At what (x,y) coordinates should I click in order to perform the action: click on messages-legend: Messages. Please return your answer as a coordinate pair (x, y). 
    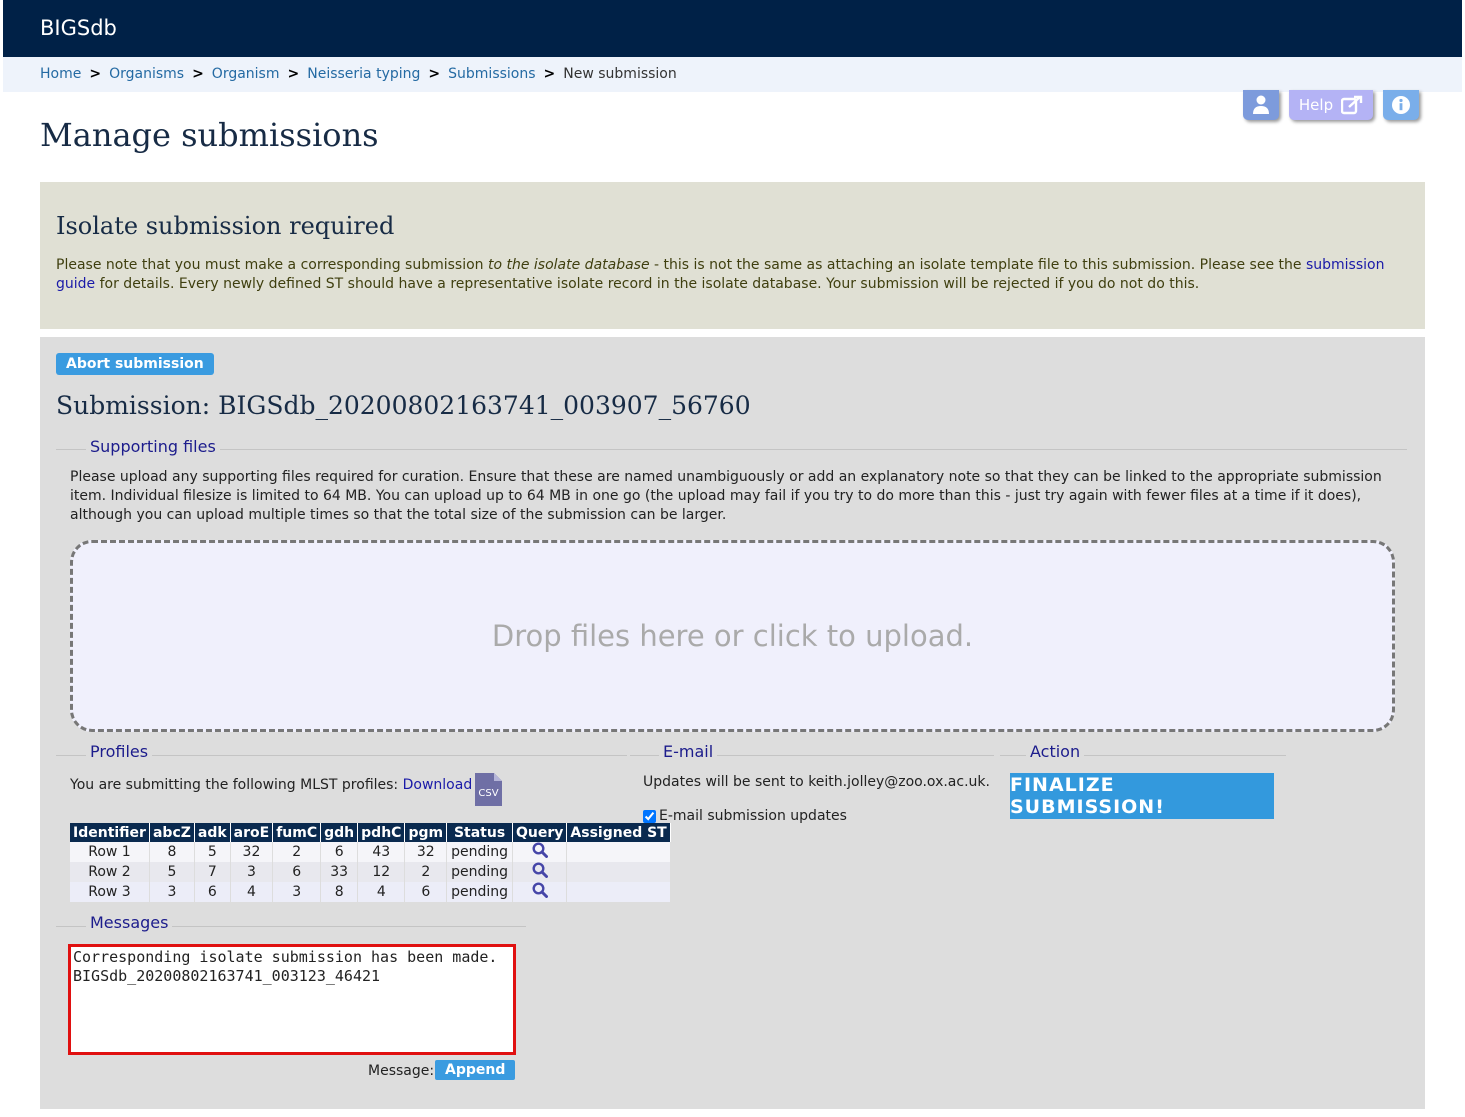
    Looking at the image, I should click on (129, 922).